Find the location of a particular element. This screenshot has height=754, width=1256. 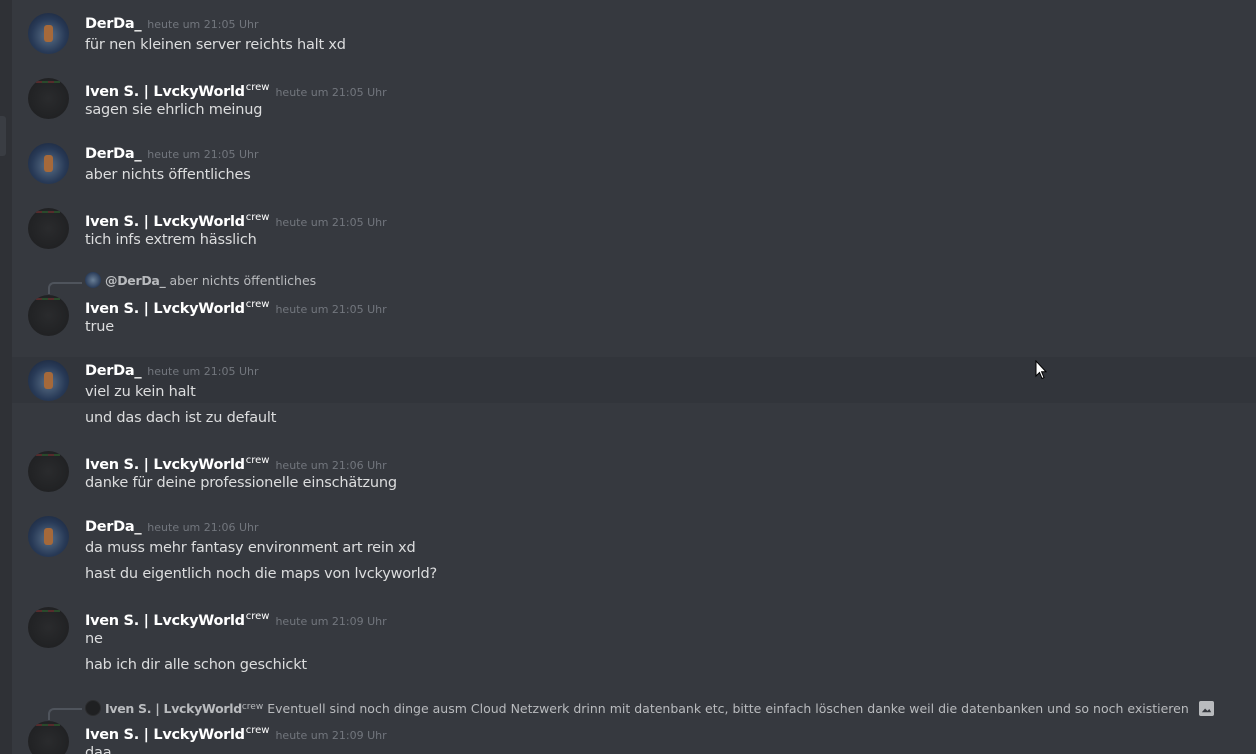

reply-text: aber nichts öffentliches is located at coordinates (242, 280).